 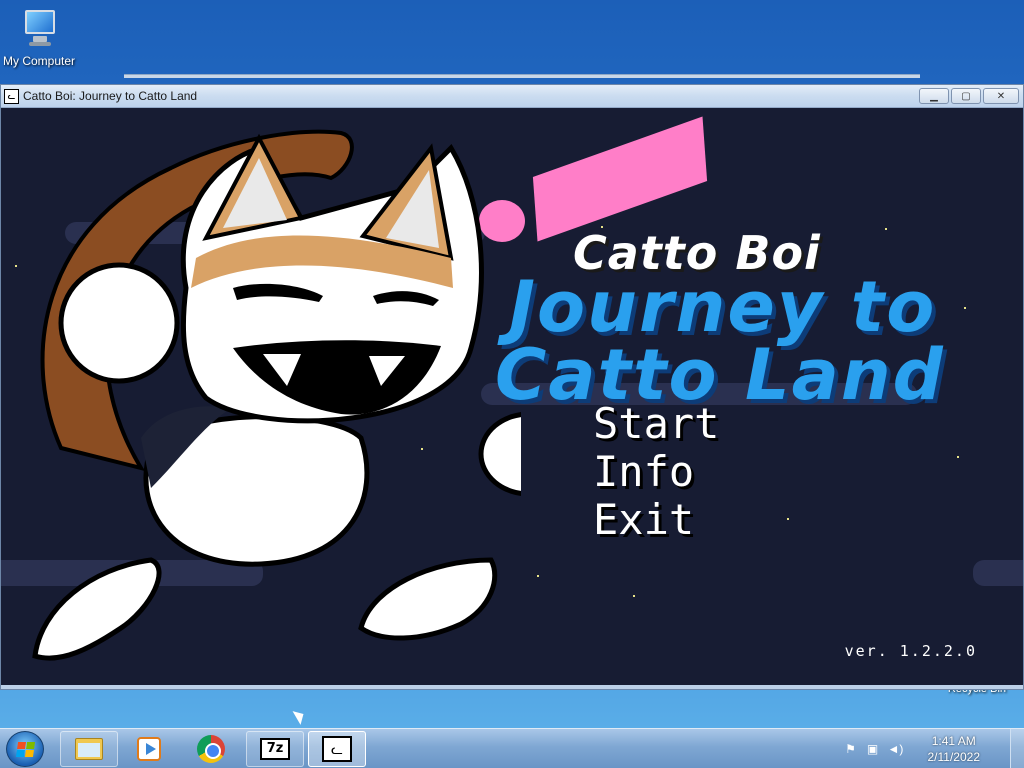 What do you see at coordinates (656, 520) in the screenshot?
I see `menu-item-exit: Exit` at bounding box center [656, 520].